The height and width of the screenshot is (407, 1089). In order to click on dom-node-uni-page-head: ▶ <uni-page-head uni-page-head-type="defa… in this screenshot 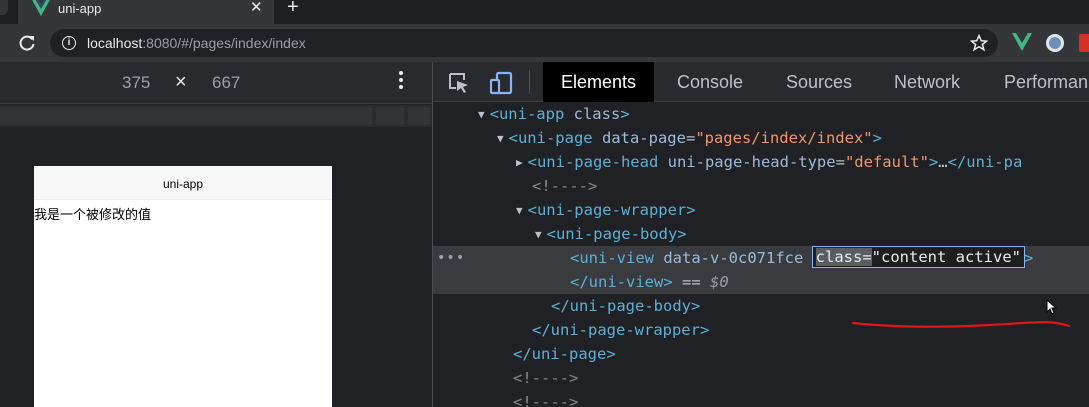, I will do `click(761, 162)`.